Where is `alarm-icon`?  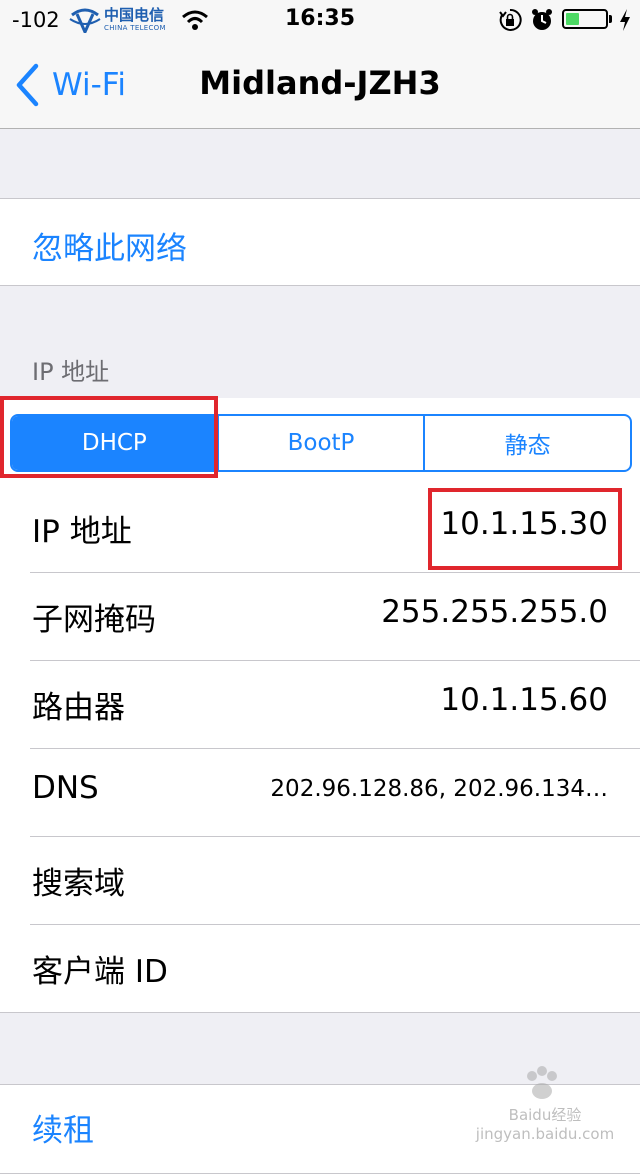 alarm-icon is located at coordinates (542, 19).